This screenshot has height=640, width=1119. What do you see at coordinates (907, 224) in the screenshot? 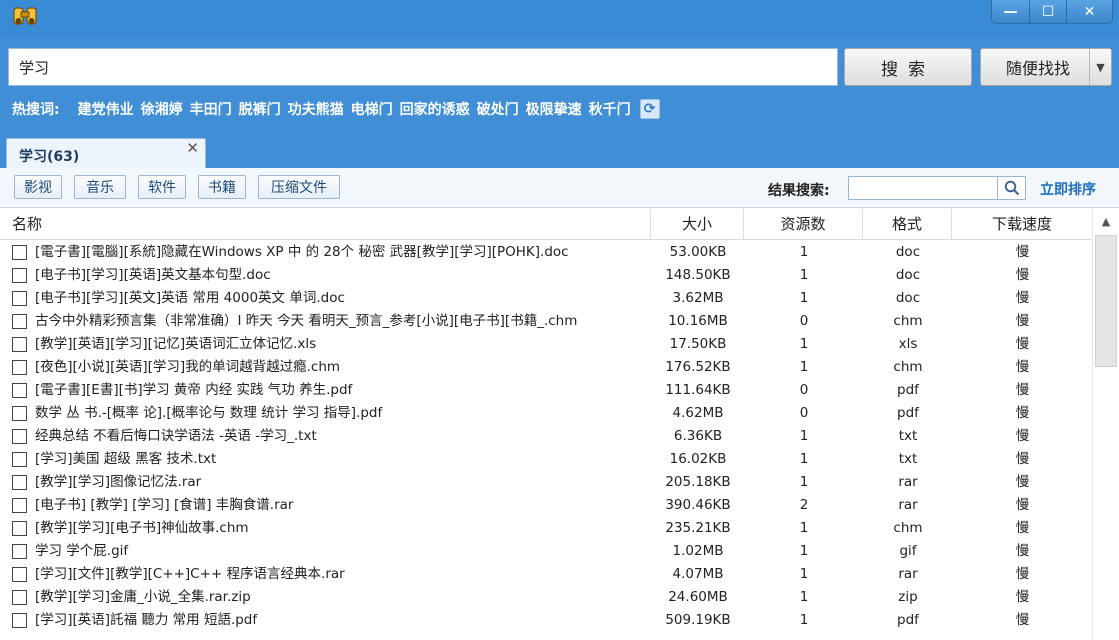
I see `header-format: 格式` at bounding box center [907, 224].